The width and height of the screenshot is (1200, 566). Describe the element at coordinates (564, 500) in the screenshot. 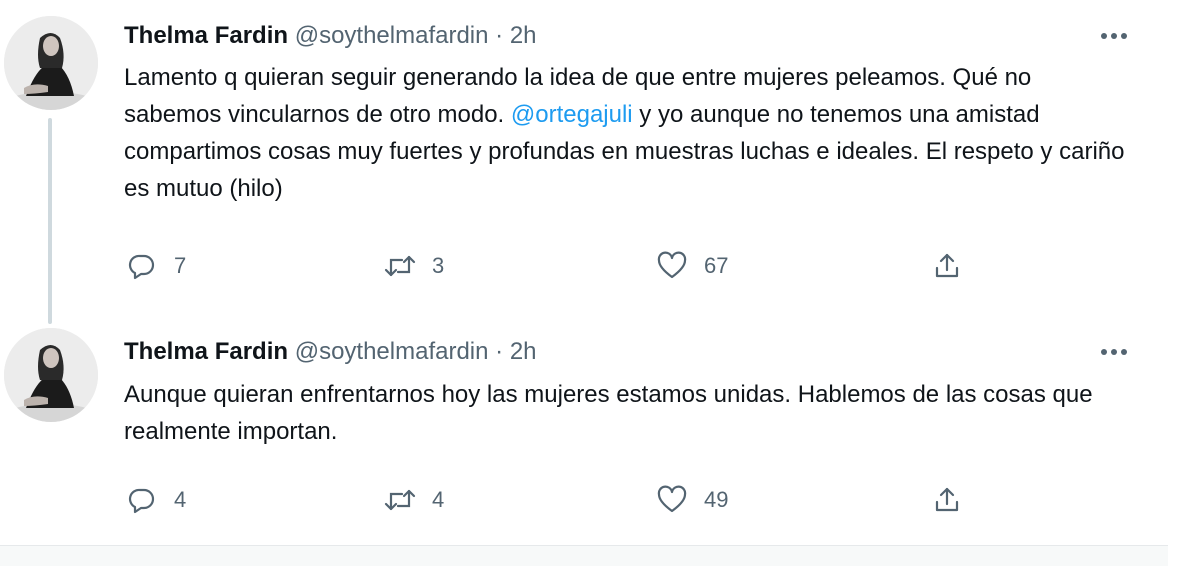

I see `tweet-actions: 4 4 49` at that location.